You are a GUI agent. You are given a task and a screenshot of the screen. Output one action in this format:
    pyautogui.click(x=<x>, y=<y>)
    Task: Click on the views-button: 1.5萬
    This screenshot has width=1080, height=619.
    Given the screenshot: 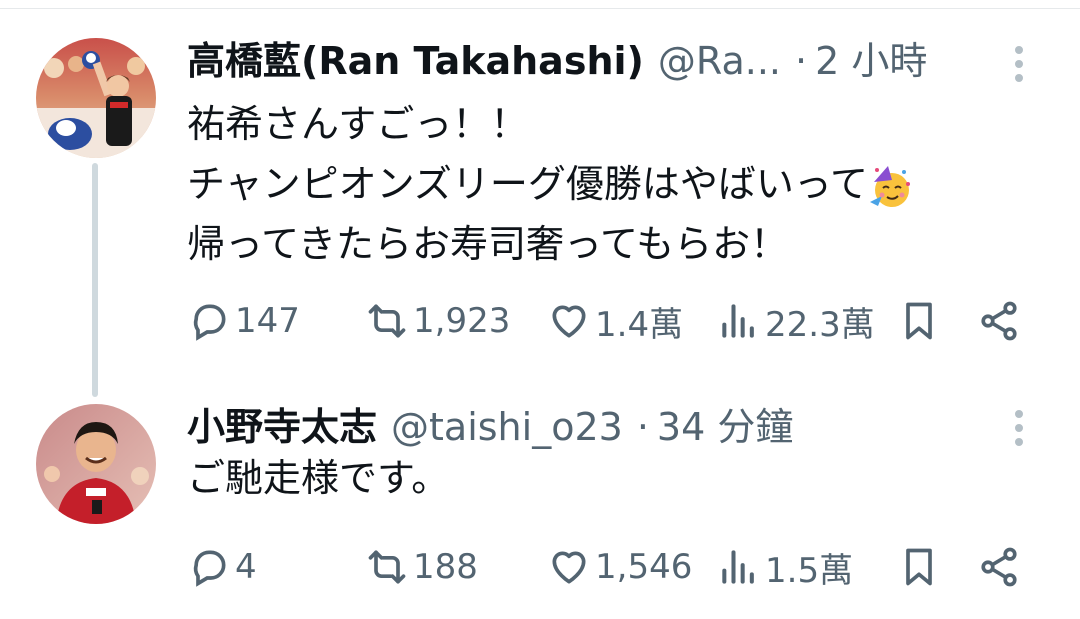 What is the action you would take?
    pyautogui.click(x=785, y=567)
    